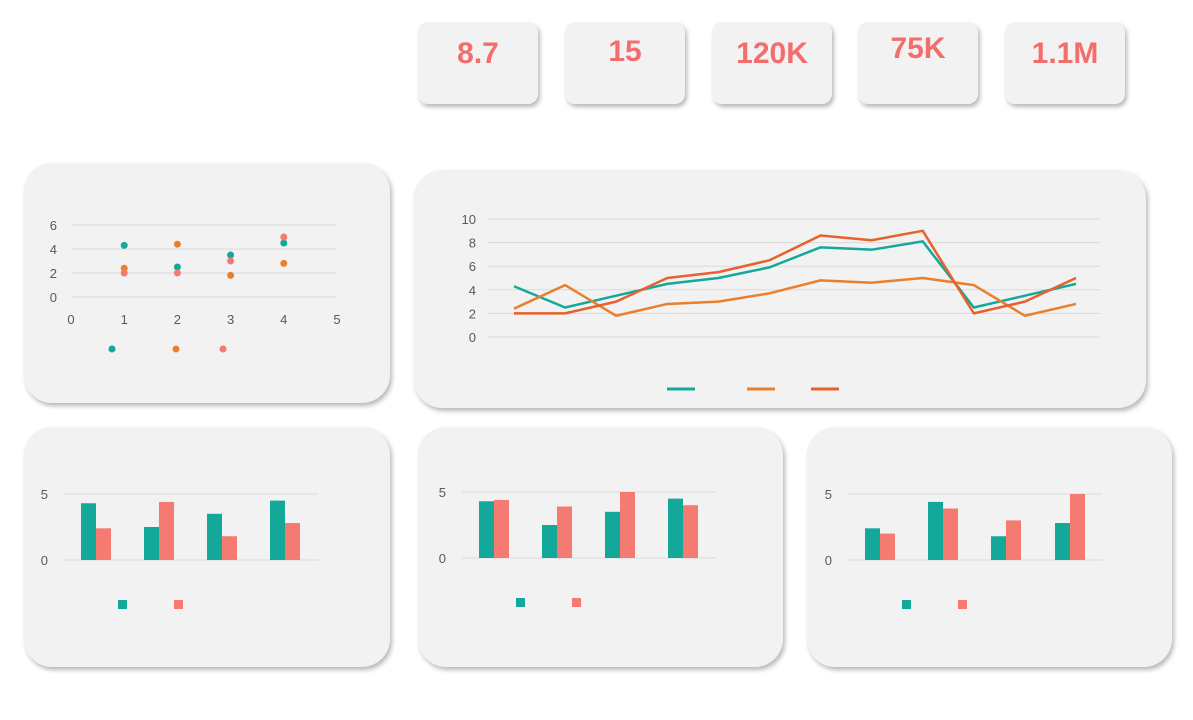 This screenshot has height=720, width=1193. I want to click on scatter-y-tick-label: 6, so click(53, 225).